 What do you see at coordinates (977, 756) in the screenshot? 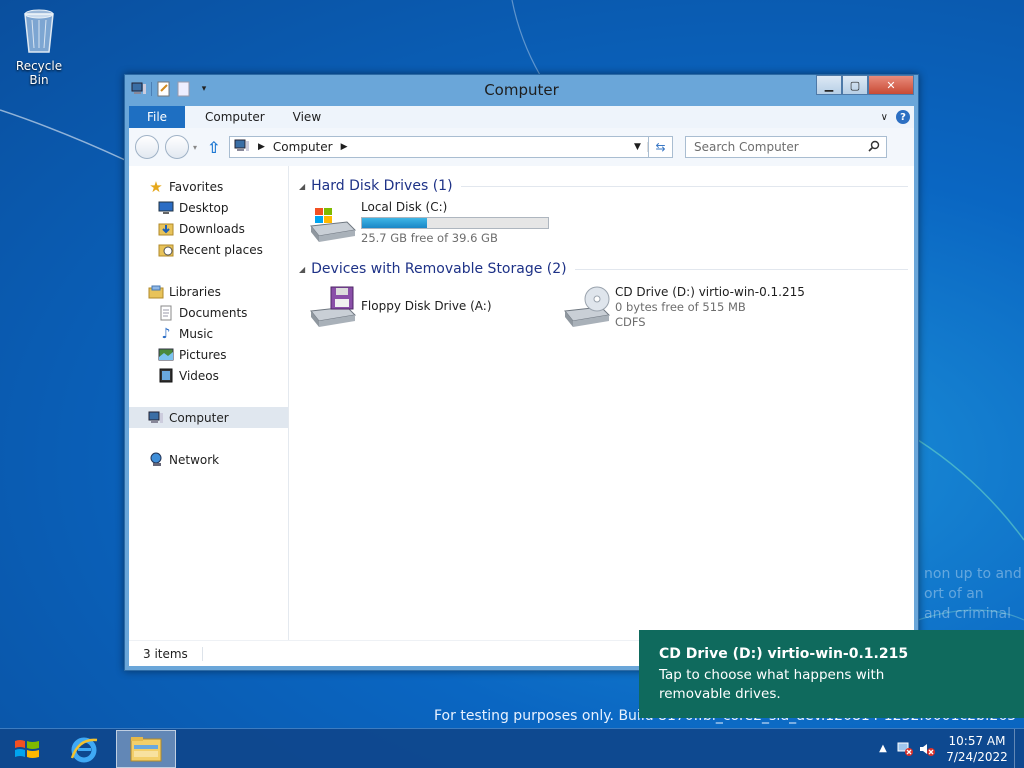
I see `clock-date: 7/24/2022` at bounding box center [977, 756].